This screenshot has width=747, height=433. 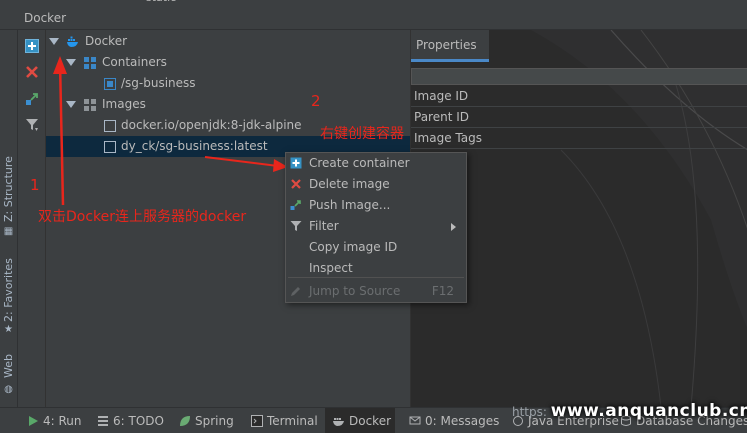 What do you see at coordinates (453, 227) in the screenshot?
I see `submenu-arrow-icon` at bounding box center [453, 227].